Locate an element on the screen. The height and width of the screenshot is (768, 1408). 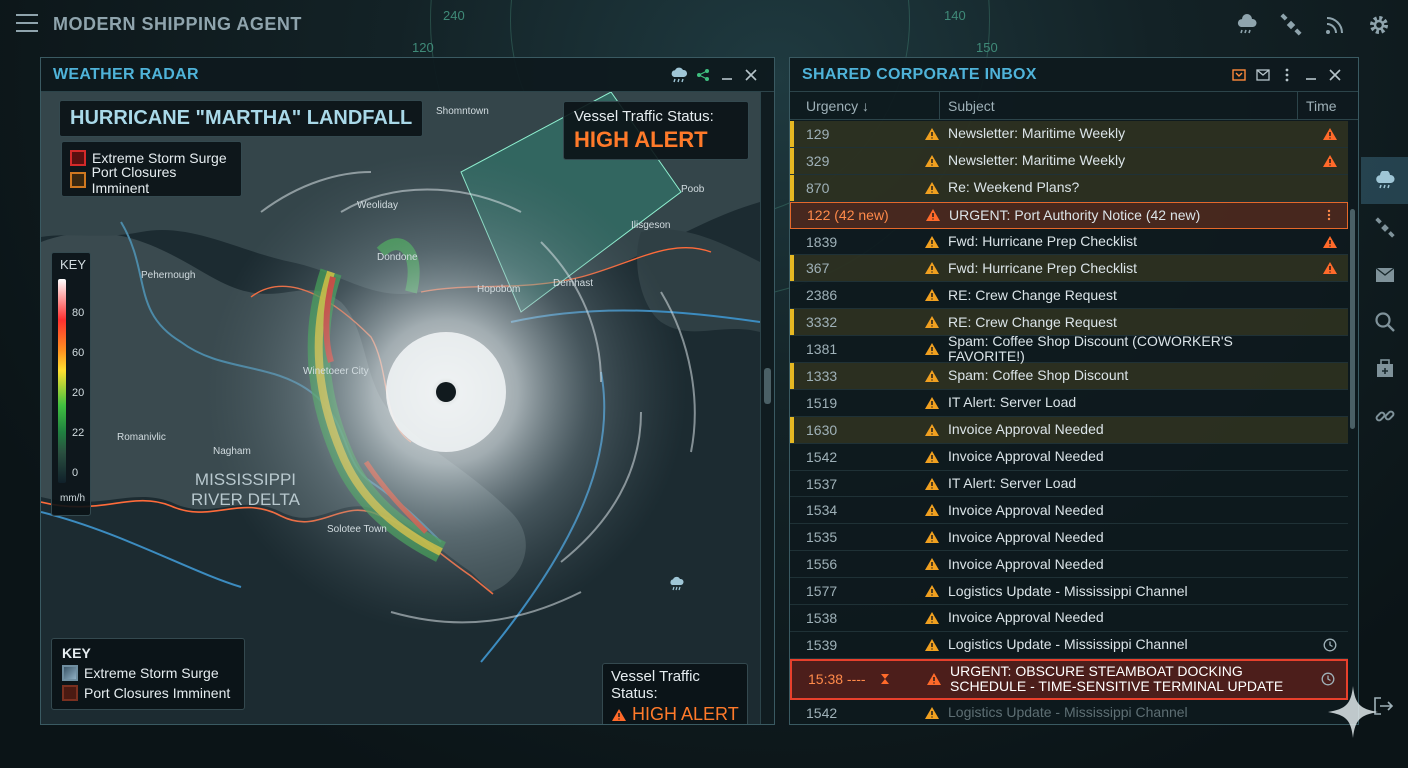
email-row: 1537 IT Alert: Server Load is located at coordinates (1069, 484).